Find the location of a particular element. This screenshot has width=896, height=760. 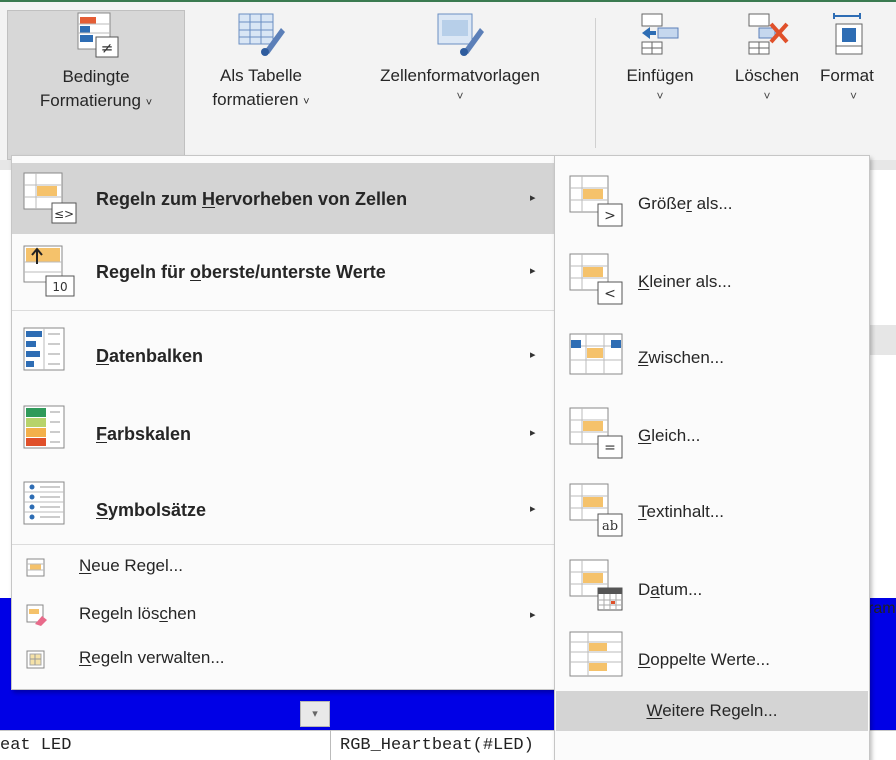

format-as-table-label-2: formatieren is located at coordinates (255, 99).